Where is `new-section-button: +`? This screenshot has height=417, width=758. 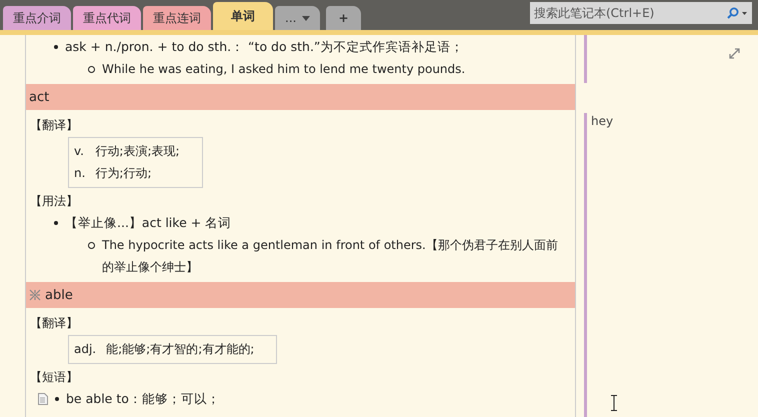 new-section-button: + is located at coordinates (343, 18).